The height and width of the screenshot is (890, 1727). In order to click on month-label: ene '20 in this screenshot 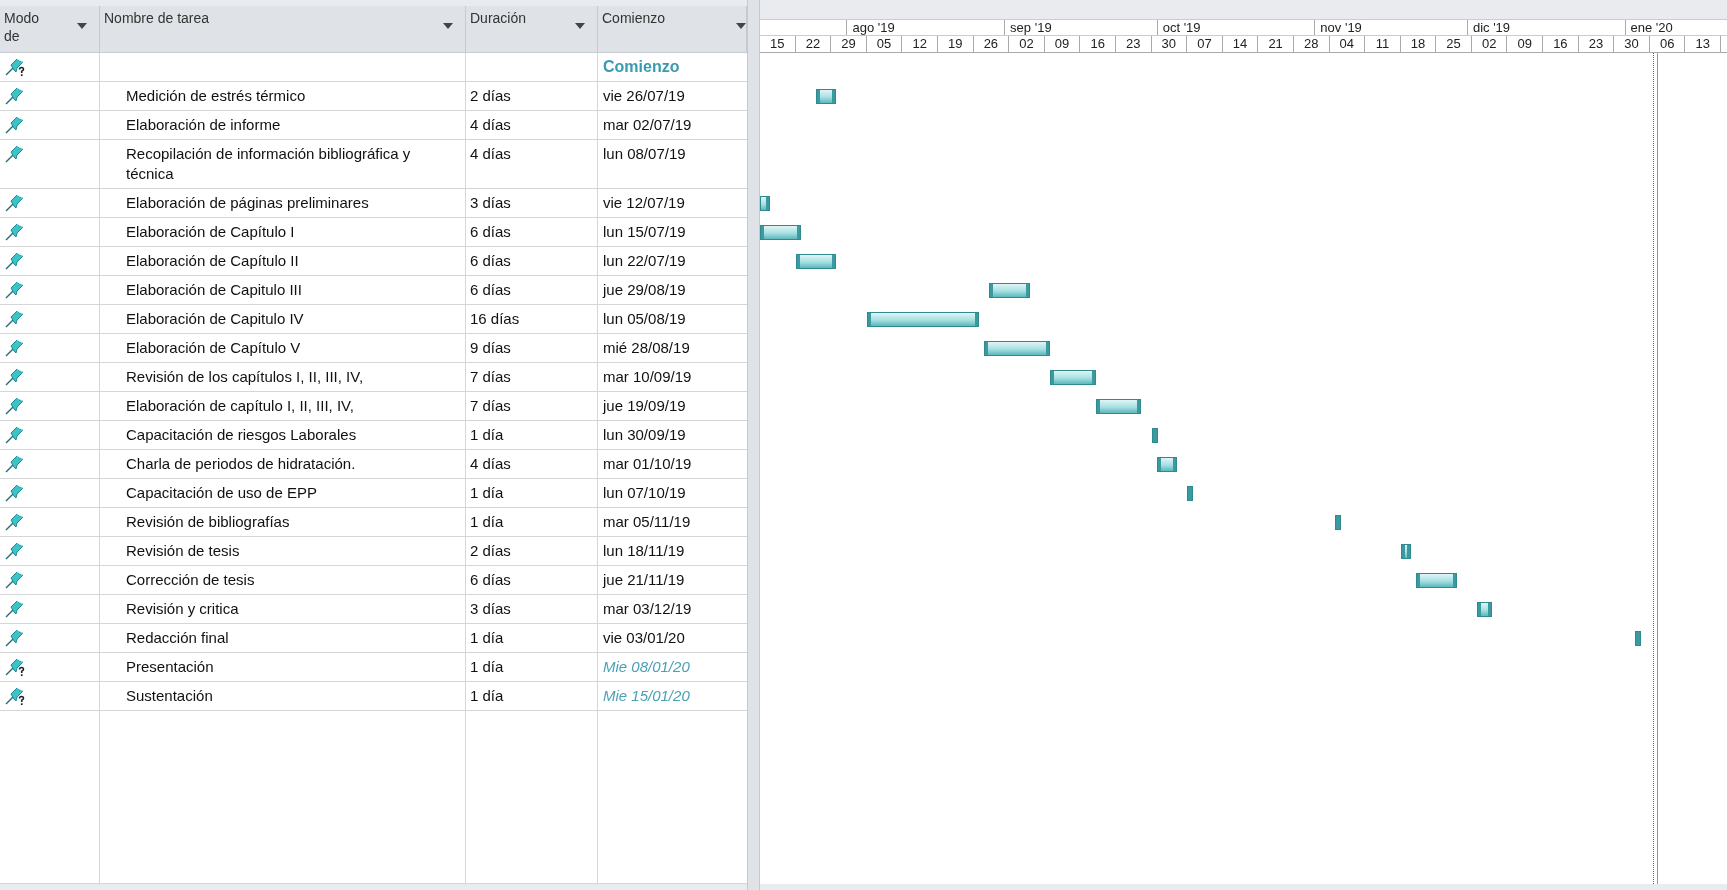, I will do `click(1648, 27)`.